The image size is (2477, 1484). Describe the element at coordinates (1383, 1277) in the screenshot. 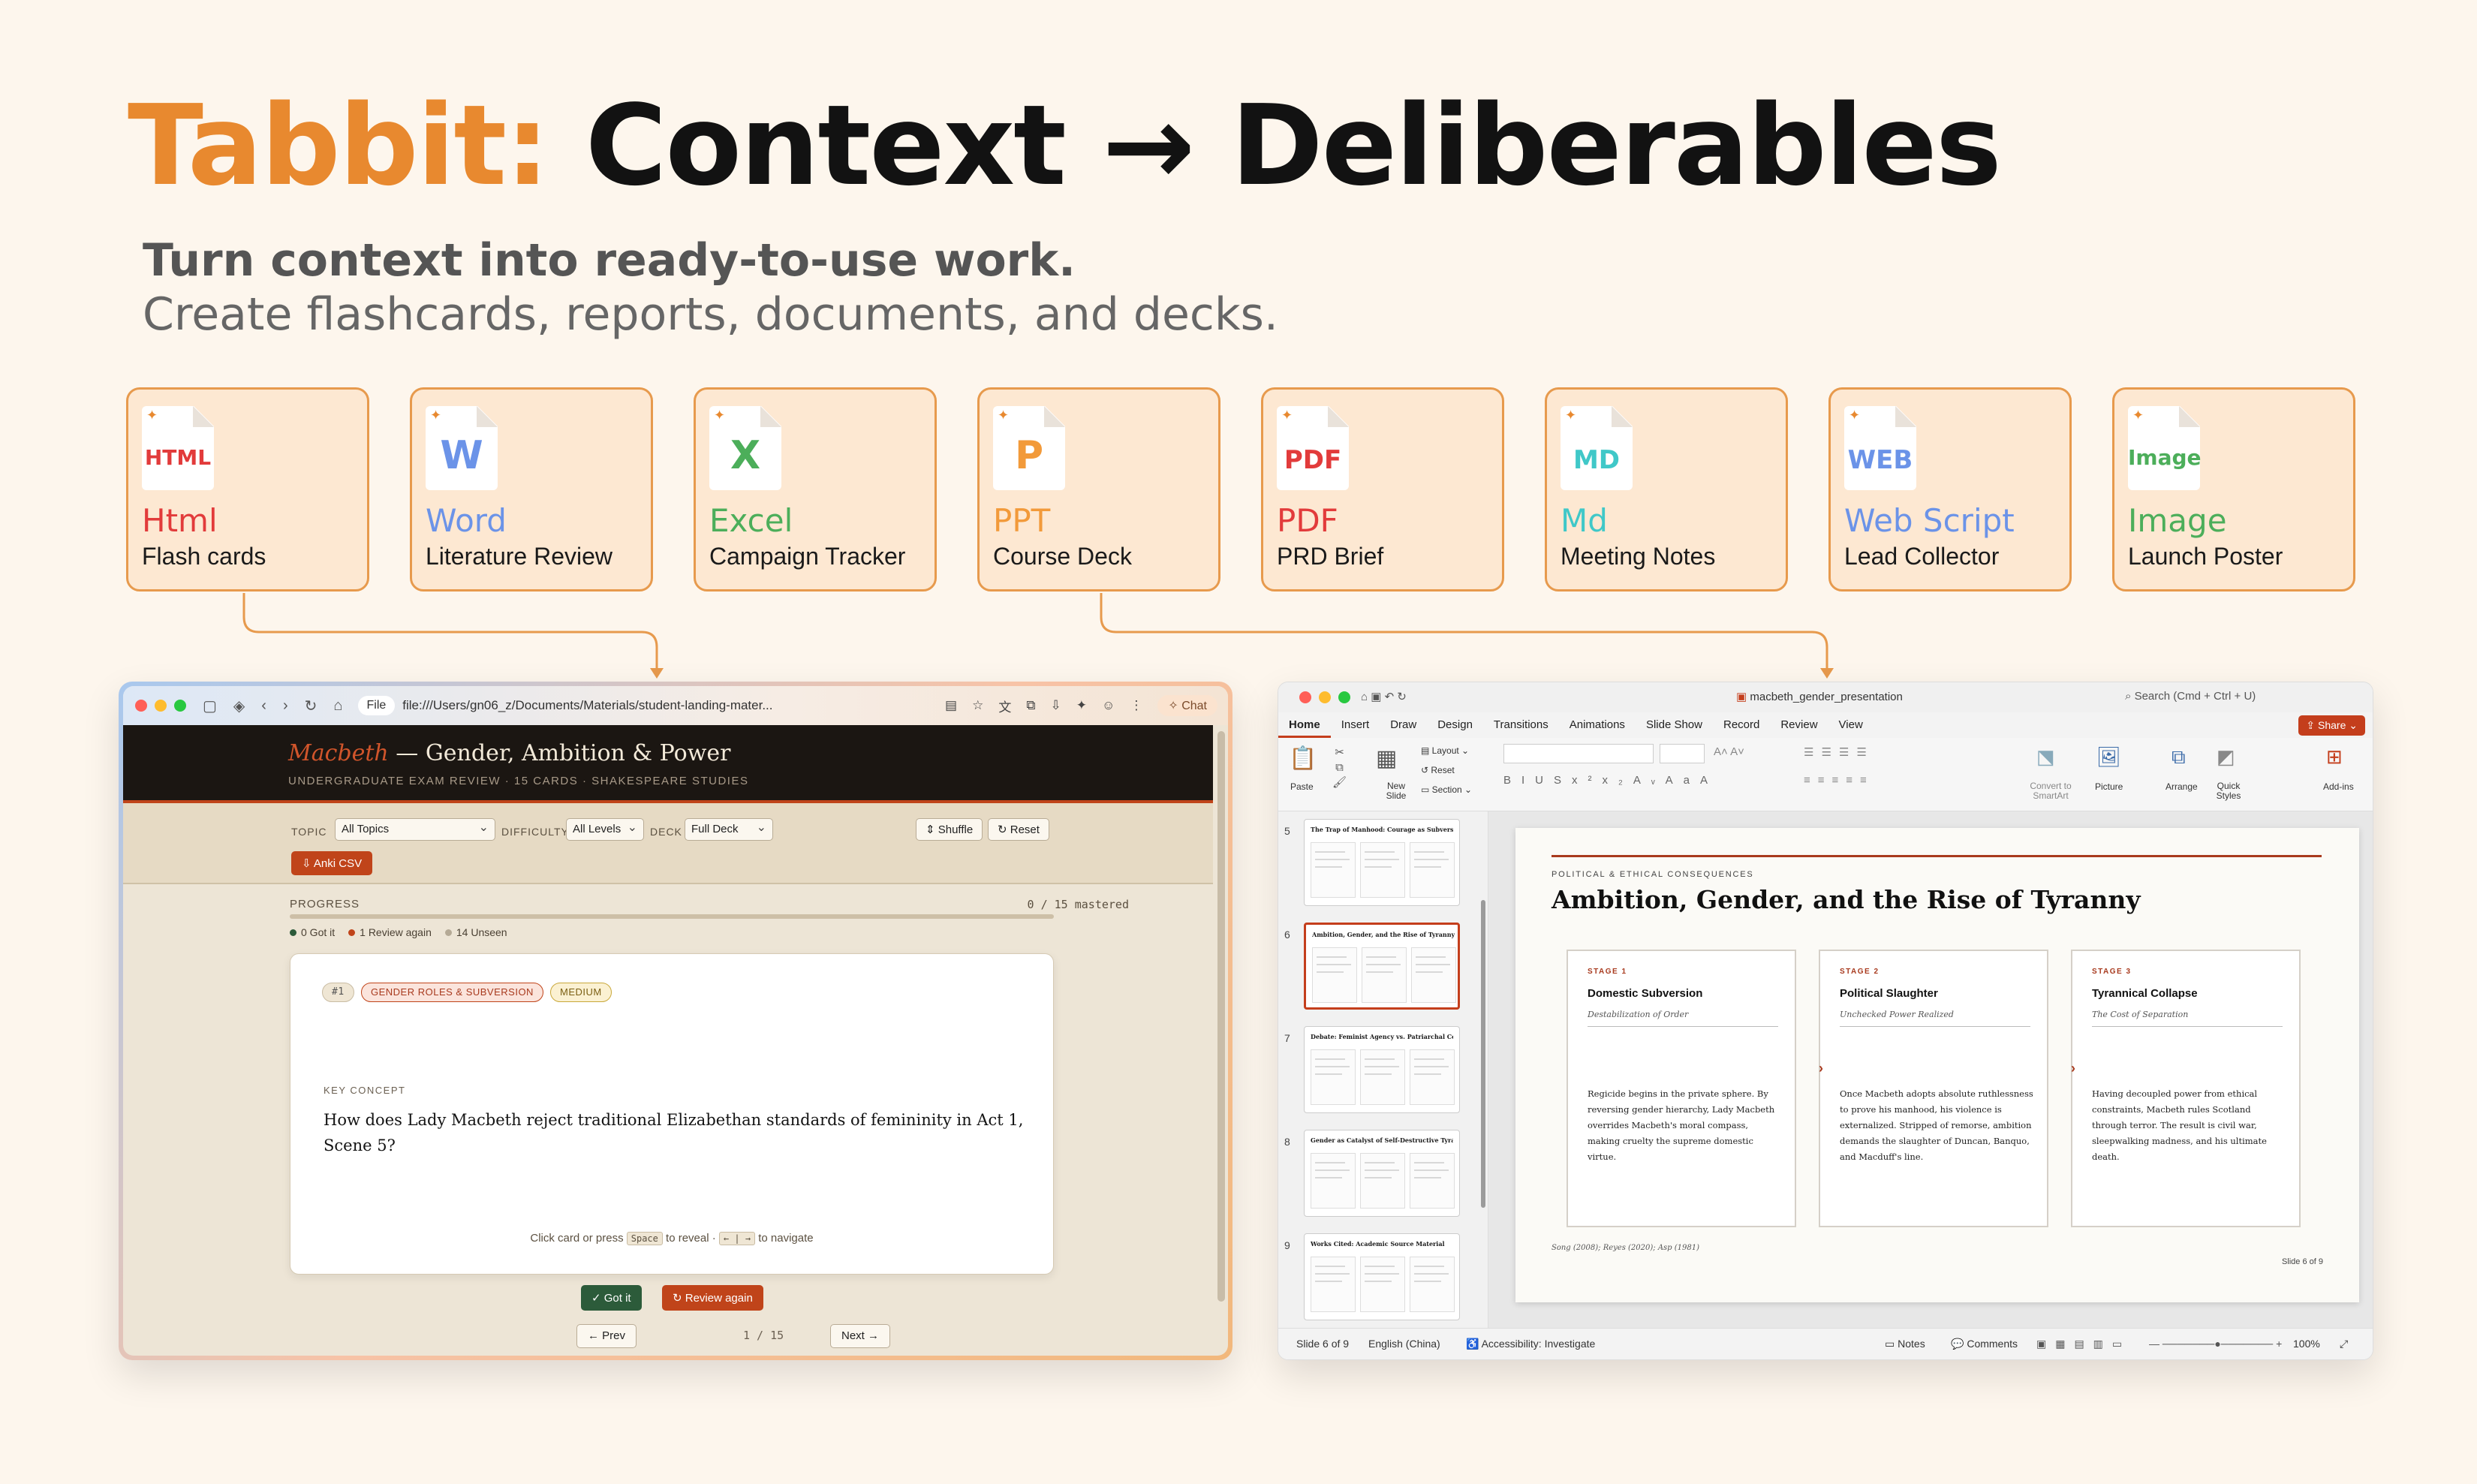

I see `slide-thumbnail: 9 Works Cited: Academic Source Material` at that location.